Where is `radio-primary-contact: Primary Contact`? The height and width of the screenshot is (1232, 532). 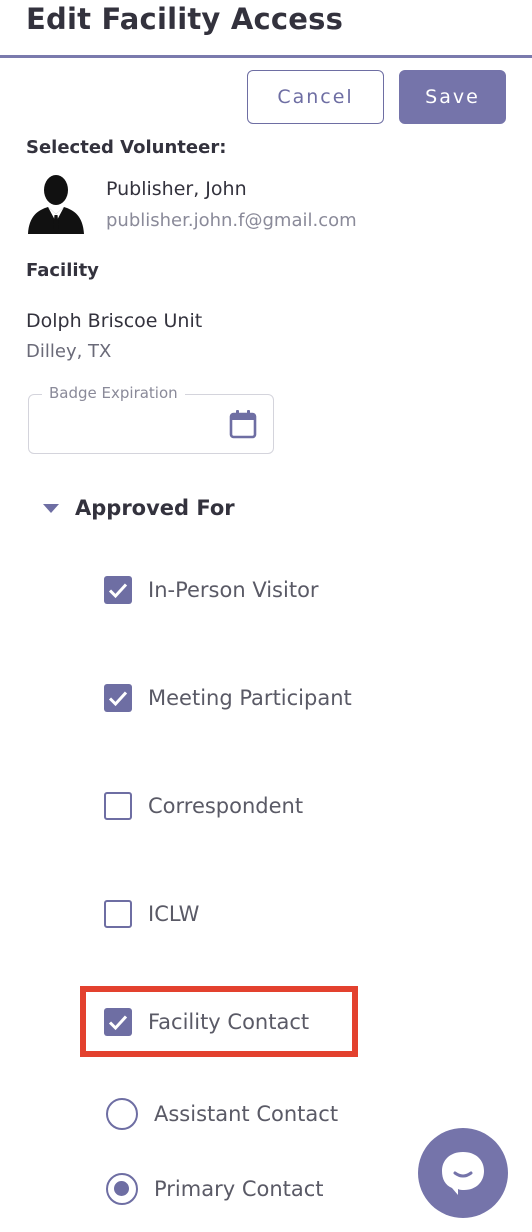
radio-primary-contact: Primary Contact is located at coordinates (215, 1189).